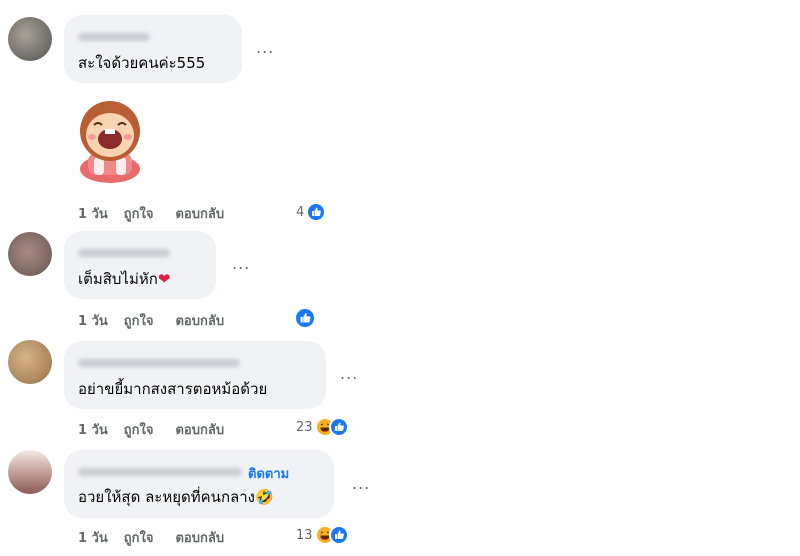 Image resolution: width=800 pixels, height=556 pixels. What do you see at coordinates (164, 279) in the screenshot?
I see `heart-emoji: ❤` at bounding box center [164, 279].